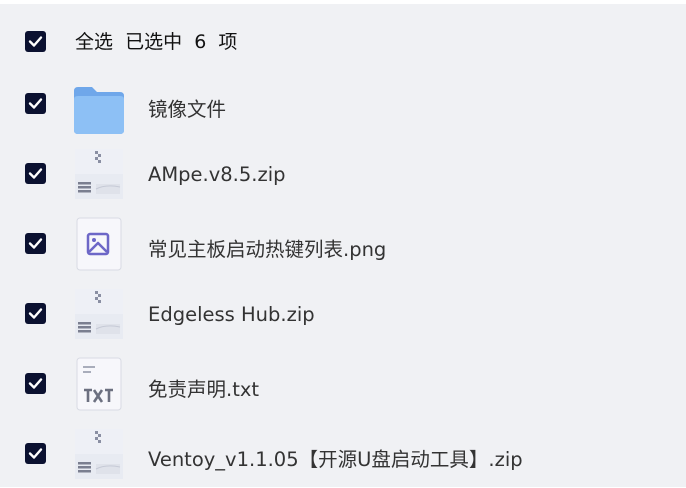  Describe the element at coordinates (94, 42) in the screenshot. I see `select-all-label: 全选` at that location.